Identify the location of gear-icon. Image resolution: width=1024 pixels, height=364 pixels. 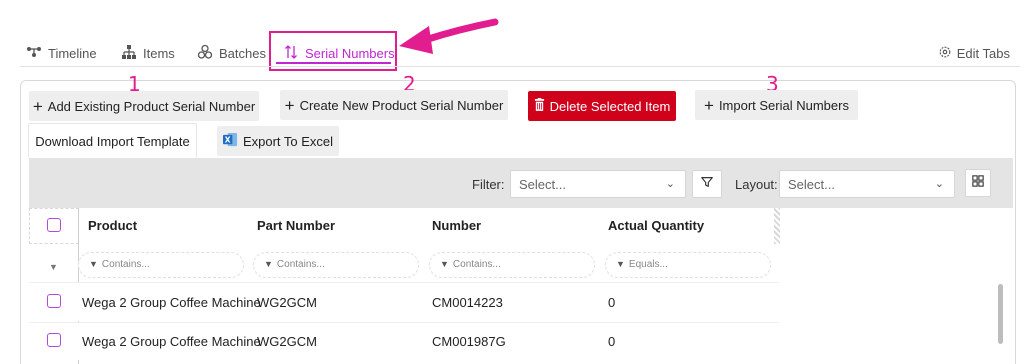
(945, 53).